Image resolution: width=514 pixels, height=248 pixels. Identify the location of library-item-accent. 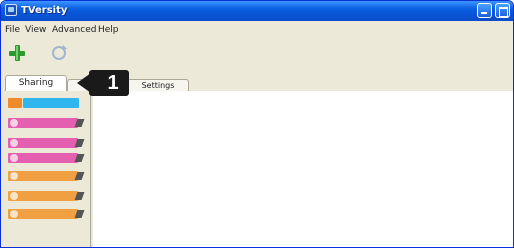
(15, 103).